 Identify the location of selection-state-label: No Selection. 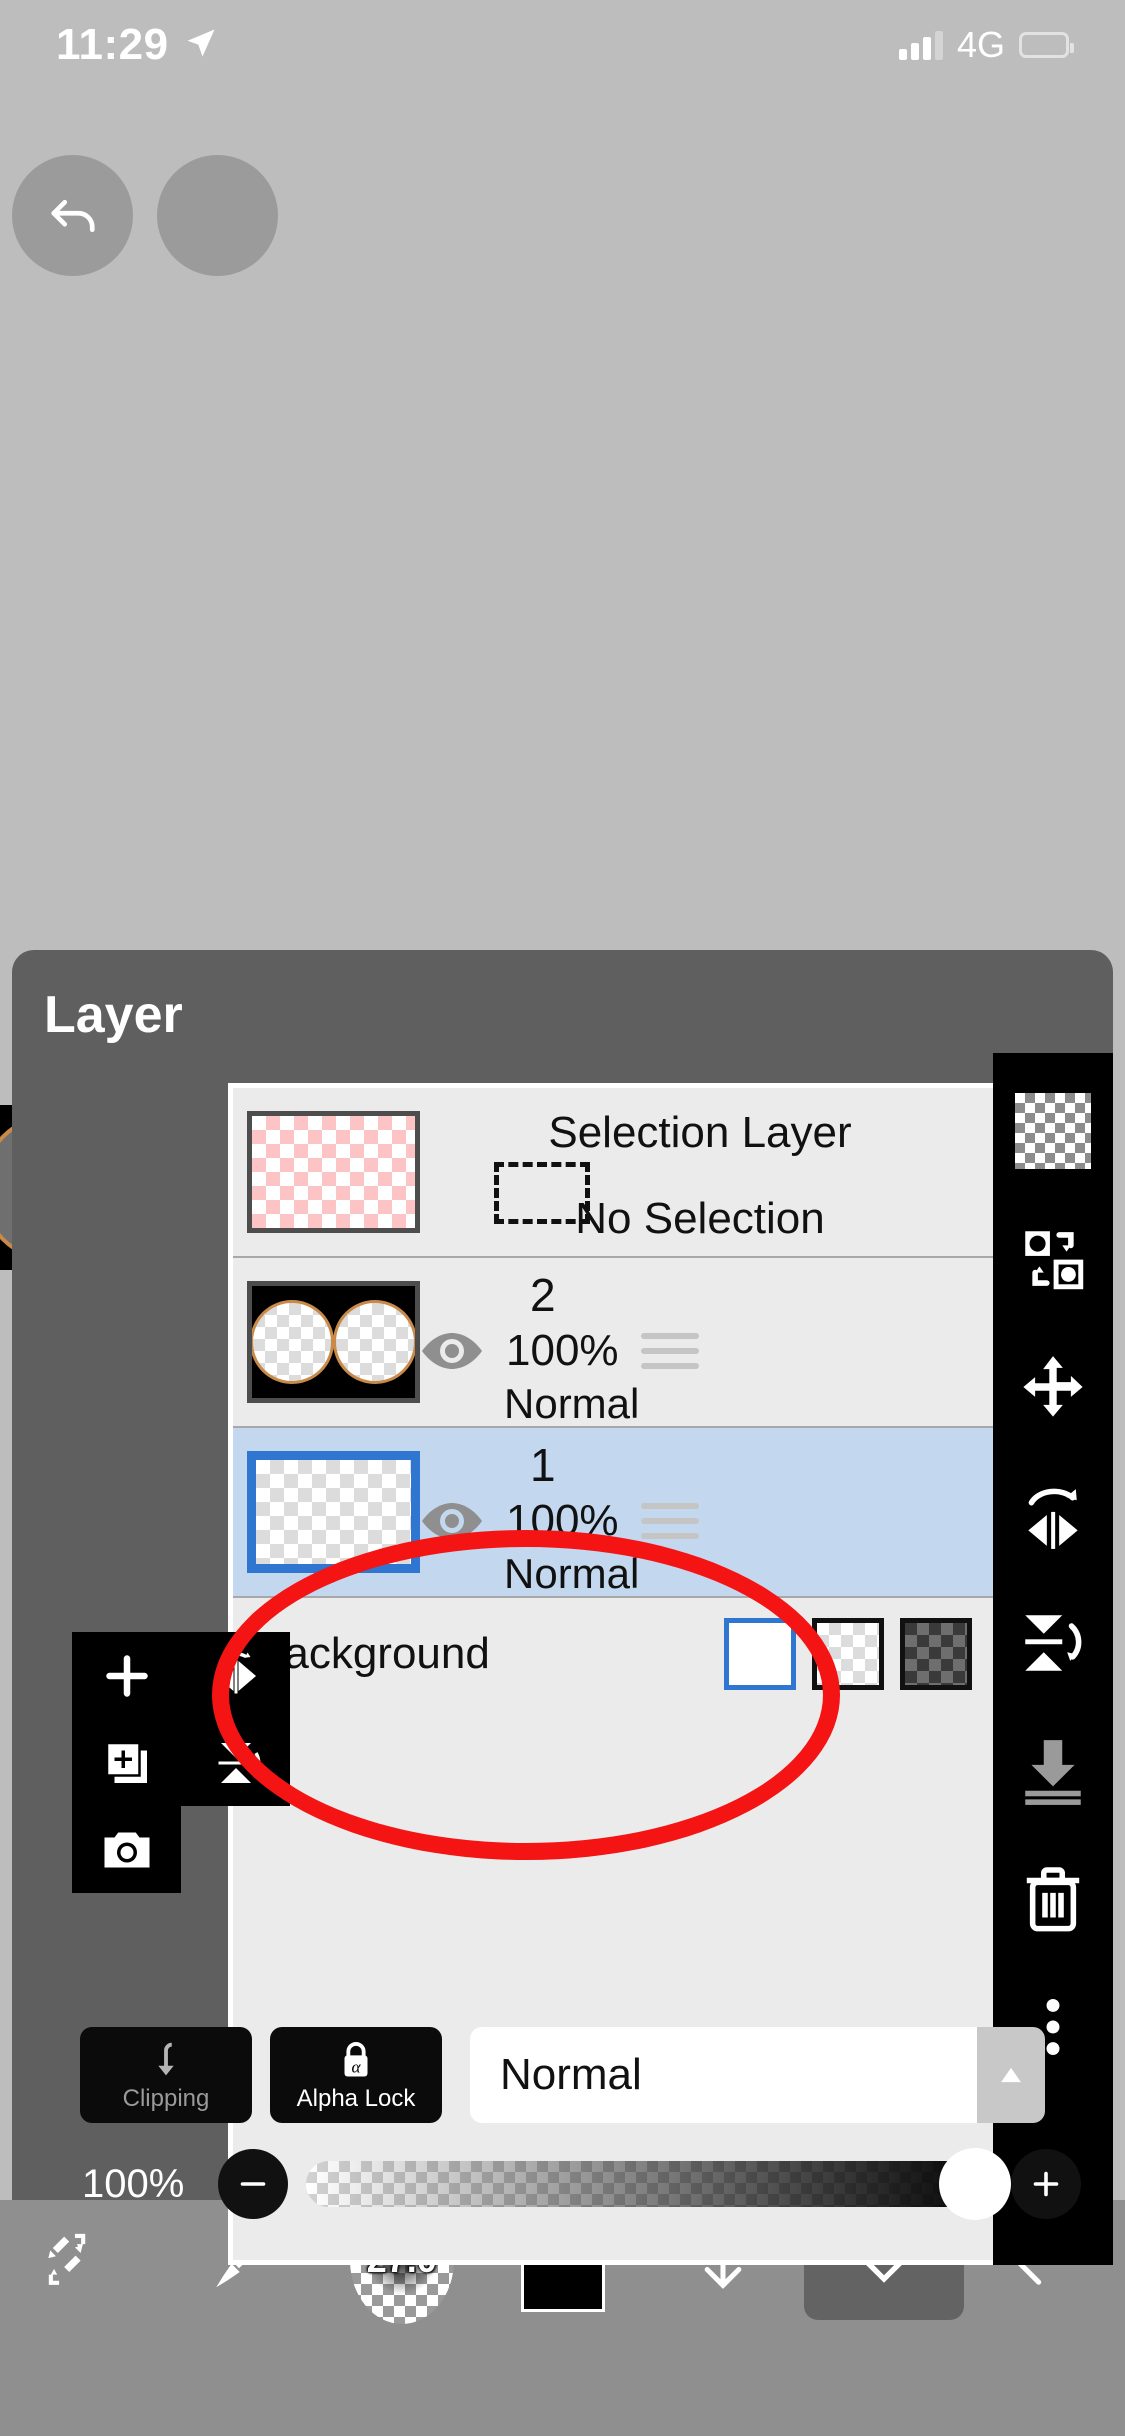
(700, 1218).